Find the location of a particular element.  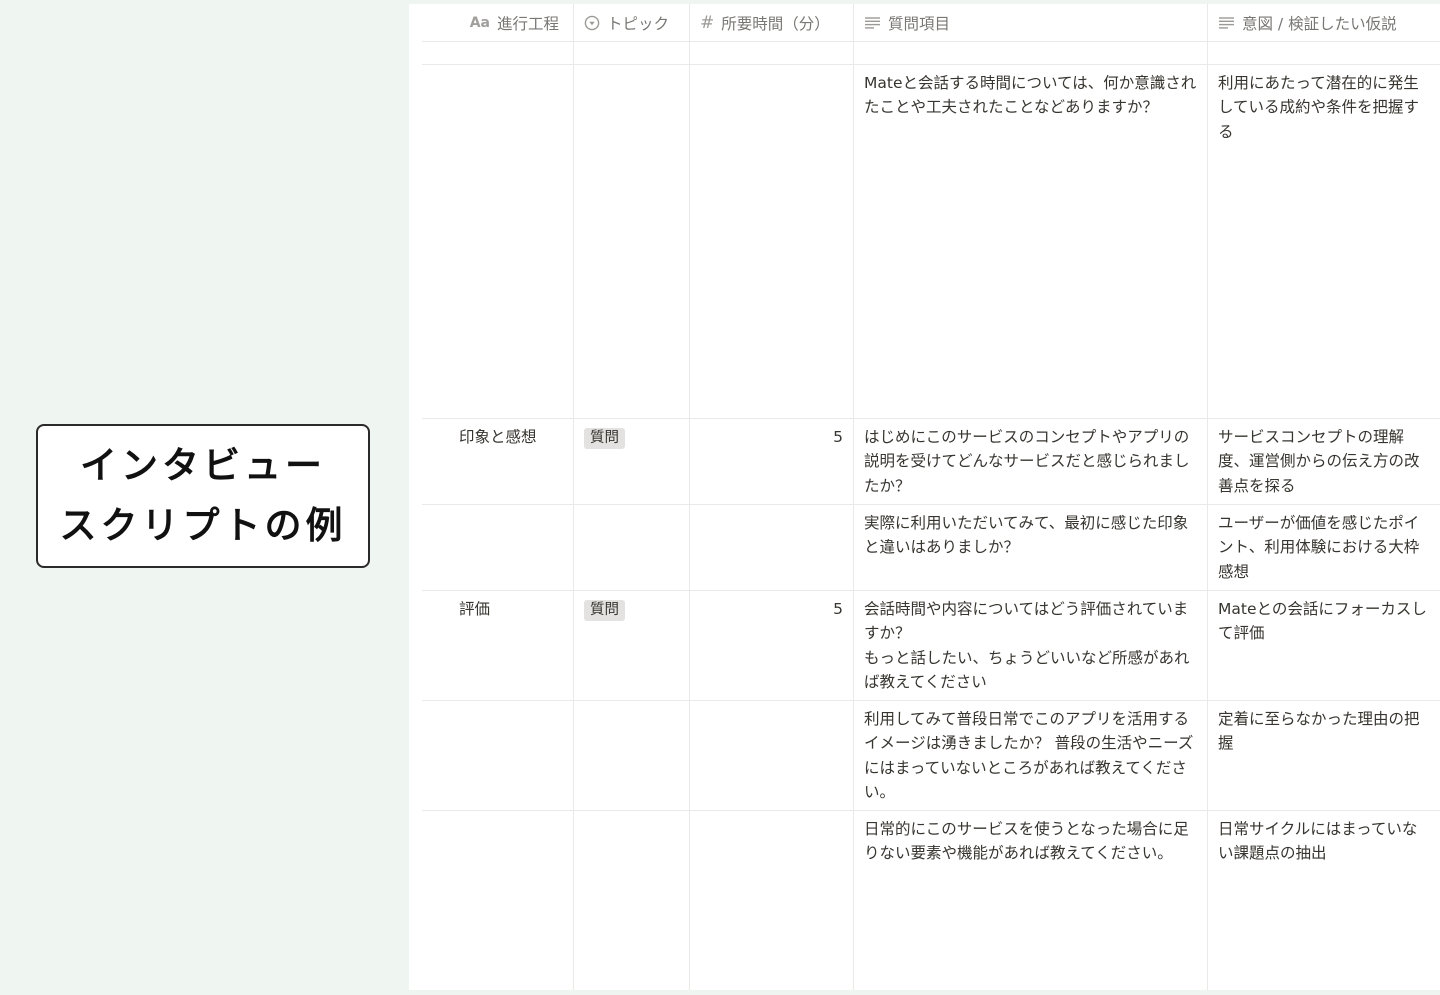

column-label: 意図 / 検証したい仮説 is located at coordinates (1319, 23).